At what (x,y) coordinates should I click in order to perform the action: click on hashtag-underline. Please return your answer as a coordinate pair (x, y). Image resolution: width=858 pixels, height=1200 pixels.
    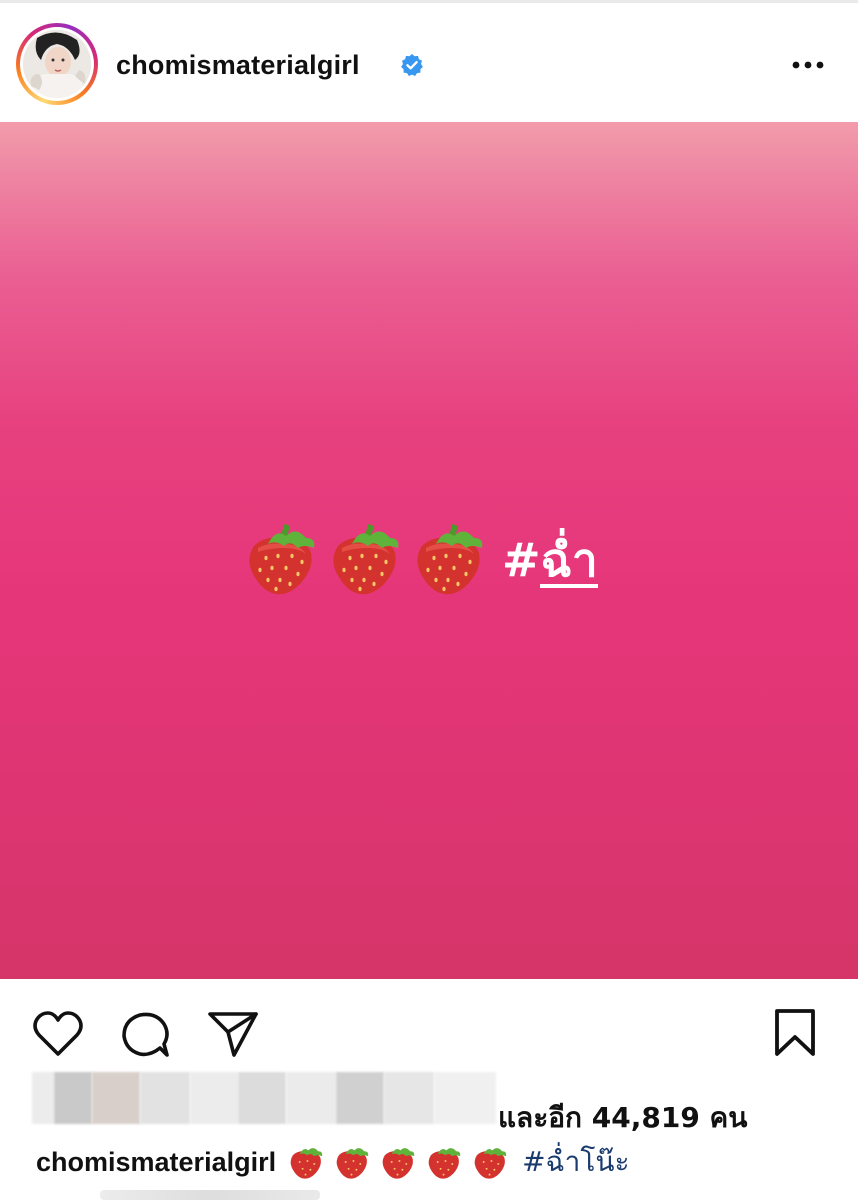
    Looking at the image, I should click on (569, 586).